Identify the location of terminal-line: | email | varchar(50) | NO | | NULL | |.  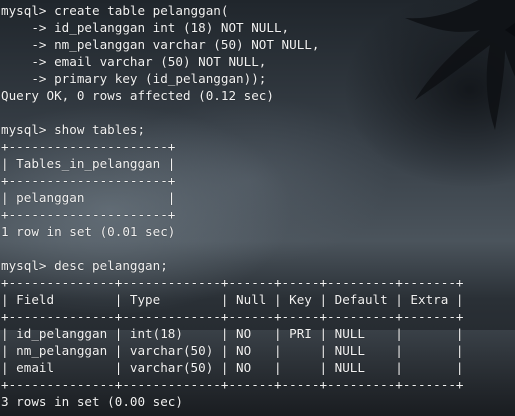
(232, 367).